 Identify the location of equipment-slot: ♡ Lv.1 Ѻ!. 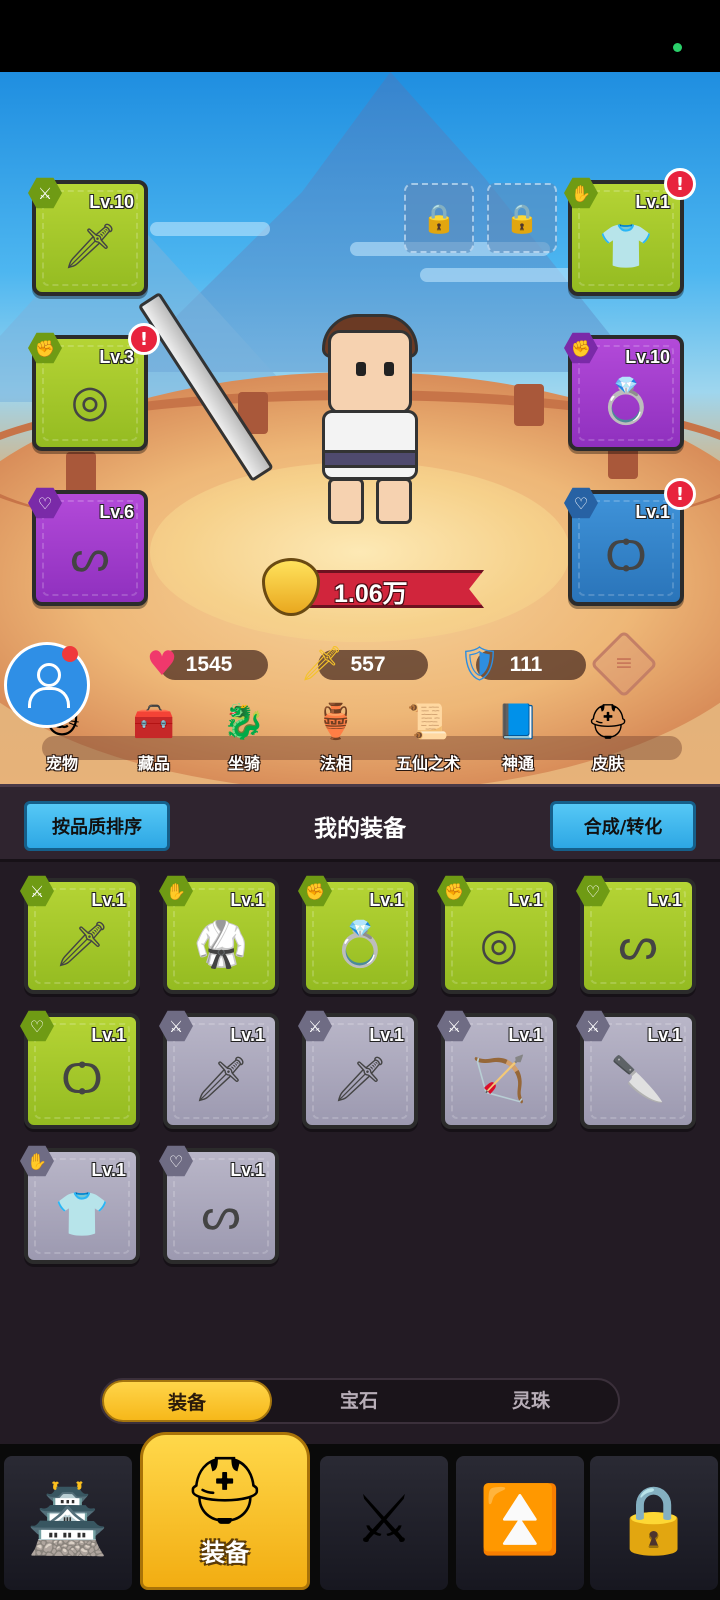
(630, 542).